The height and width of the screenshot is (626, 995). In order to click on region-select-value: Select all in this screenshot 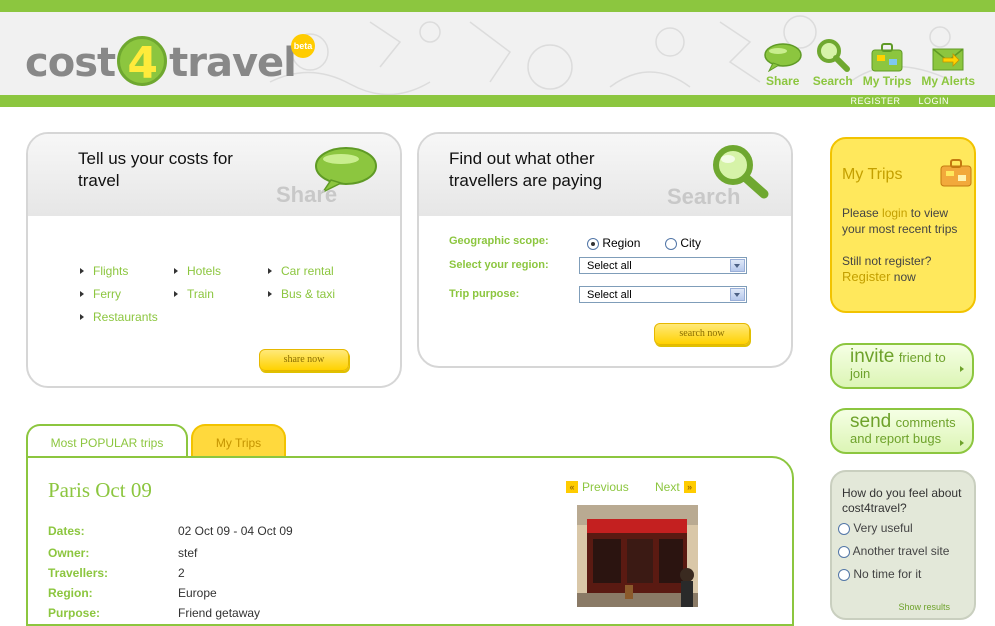, I will do `click(609, 266)`.